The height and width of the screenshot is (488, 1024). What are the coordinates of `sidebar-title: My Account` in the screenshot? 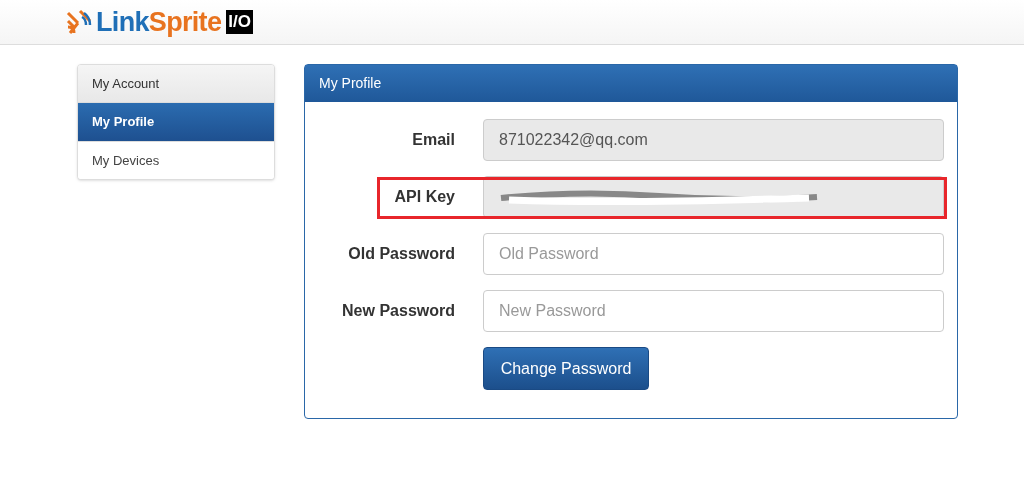 It's located at (176, 84).